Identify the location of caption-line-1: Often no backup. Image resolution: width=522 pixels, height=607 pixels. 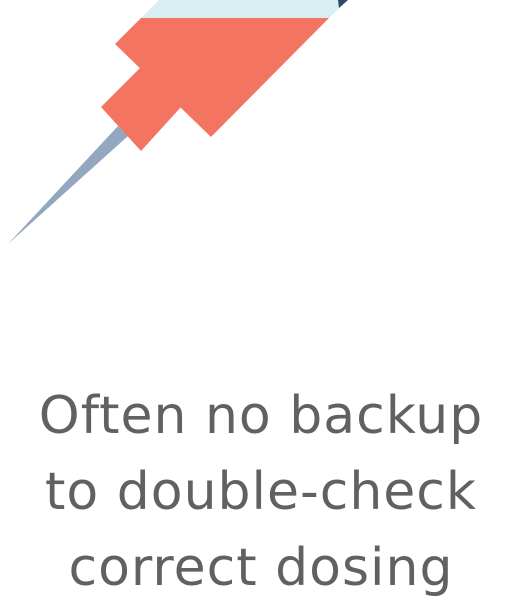
(261, 416).